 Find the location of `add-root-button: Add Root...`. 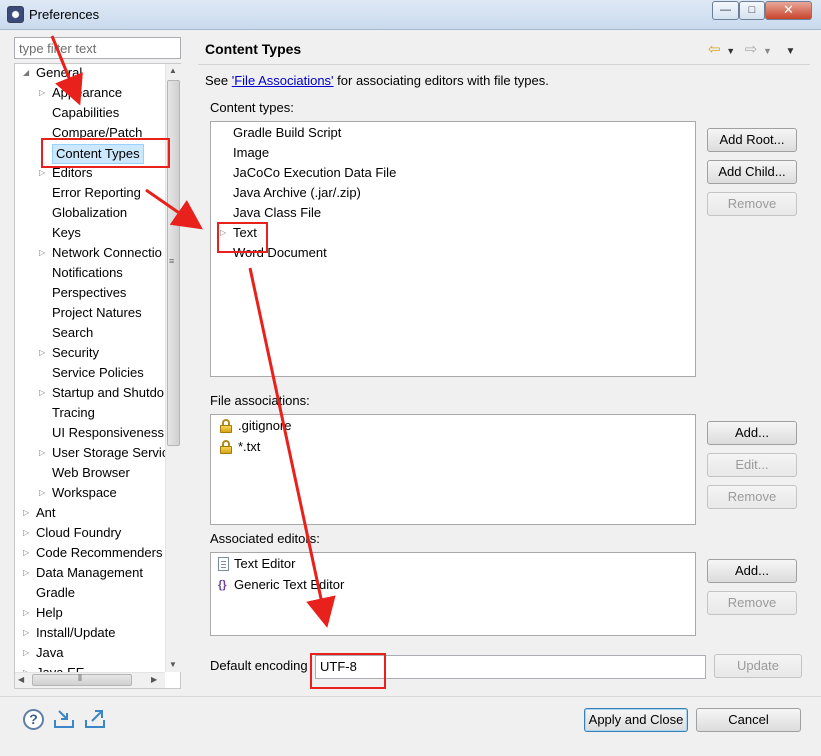

add-root-button: Add Root... is located at coordinates (752, 140).